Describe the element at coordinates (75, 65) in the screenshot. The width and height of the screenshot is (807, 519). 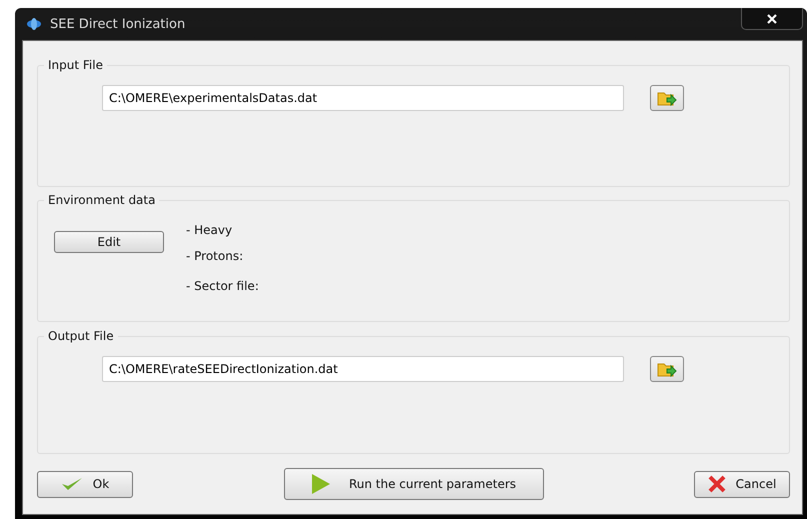
I see `group-title: Input File` at that location.